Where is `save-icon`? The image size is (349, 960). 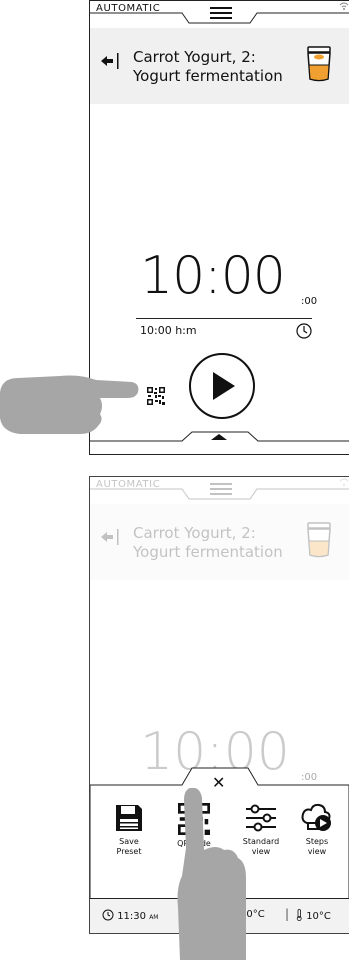
save-icon is located at coordinates (129, 818).